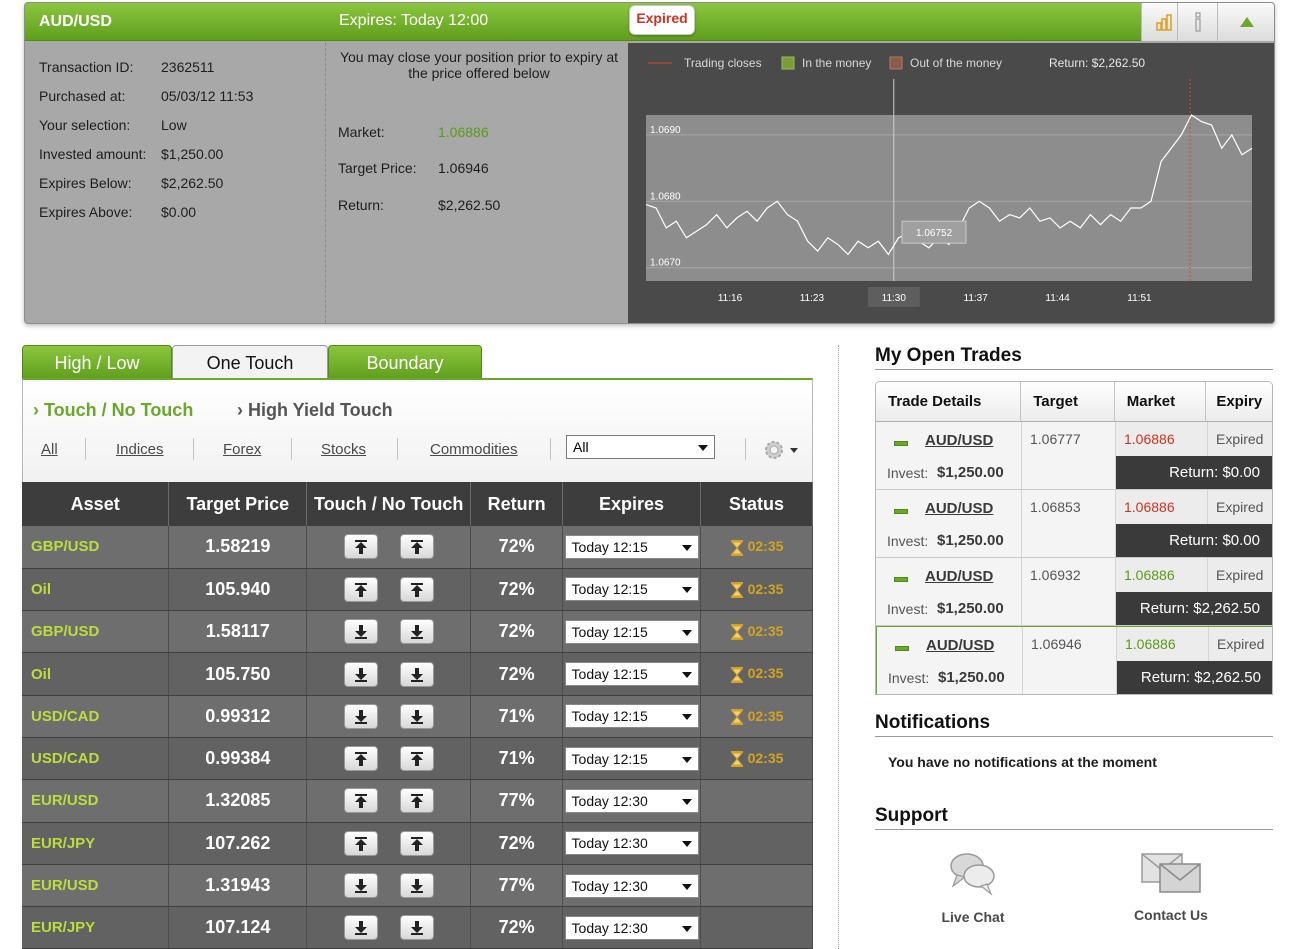 This screenshot has width=1297, height=949. Describe the element at coordinates (97, 362) in the screenshot. I see `tab-high-low: High / Low` at that location.